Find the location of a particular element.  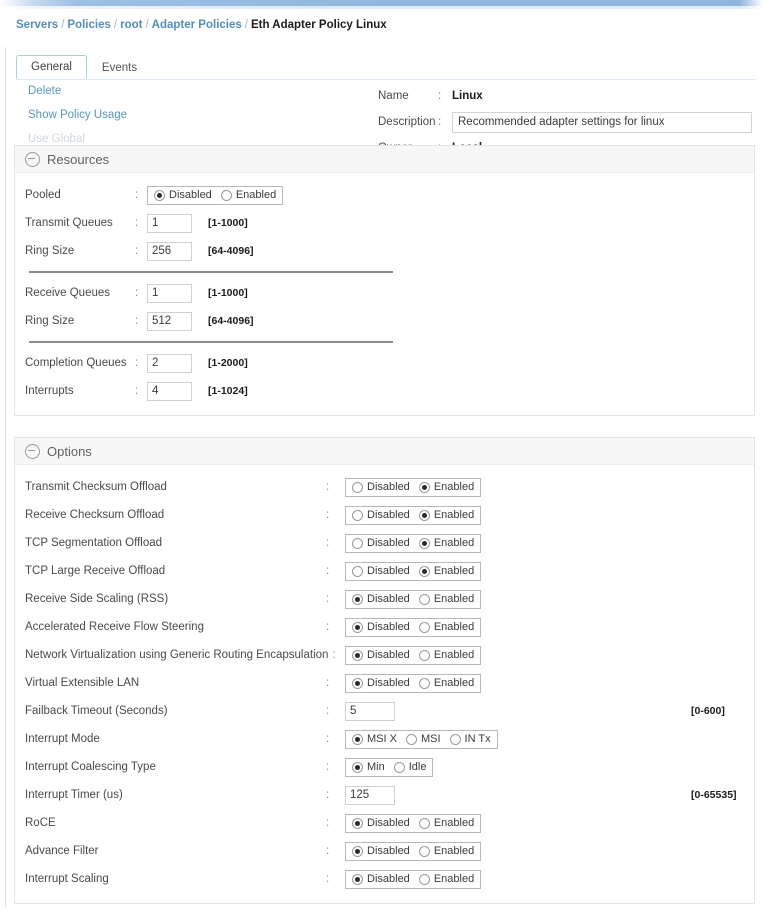

action-delete: Delete is located at coordinates (77, 91).